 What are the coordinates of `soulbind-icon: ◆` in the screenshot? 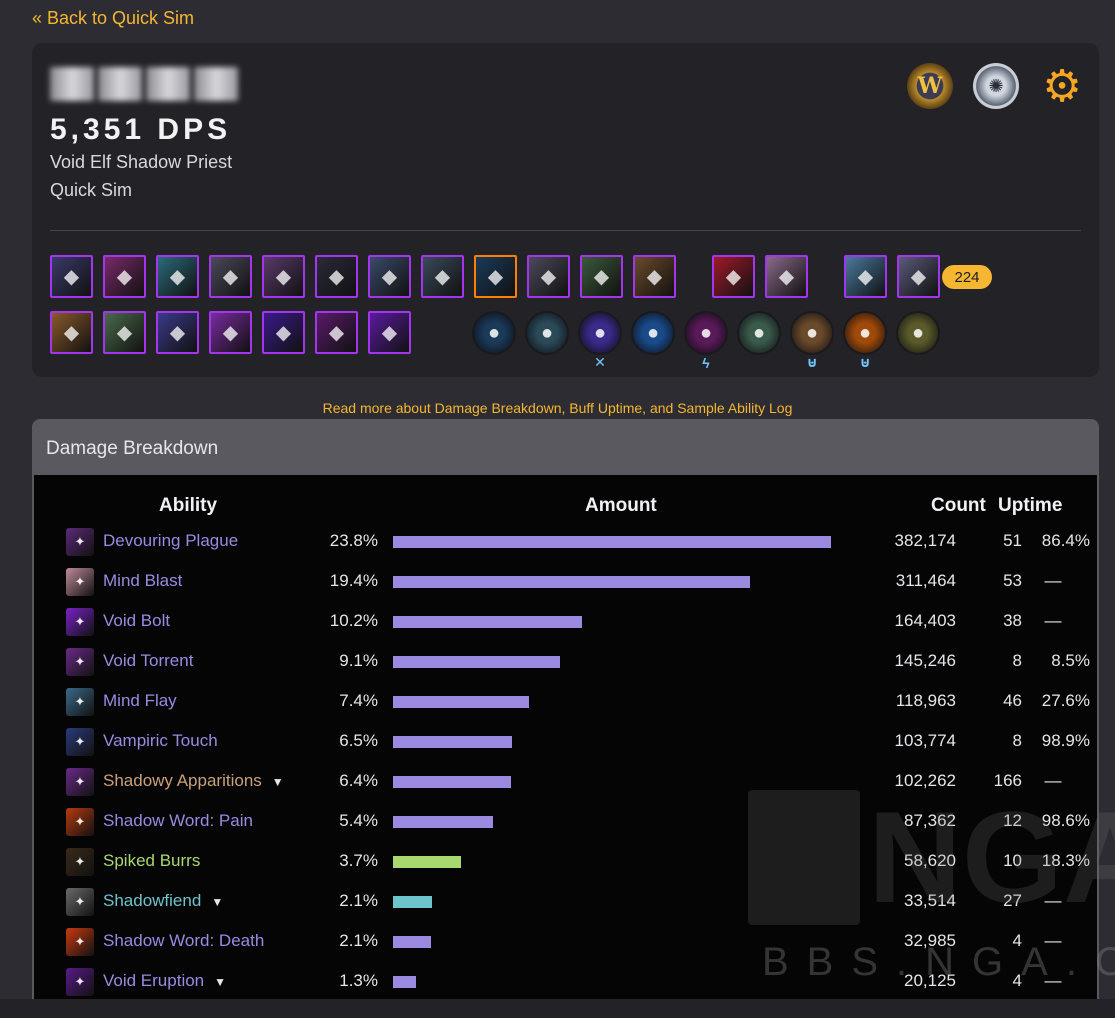 It's located at (71, 332).